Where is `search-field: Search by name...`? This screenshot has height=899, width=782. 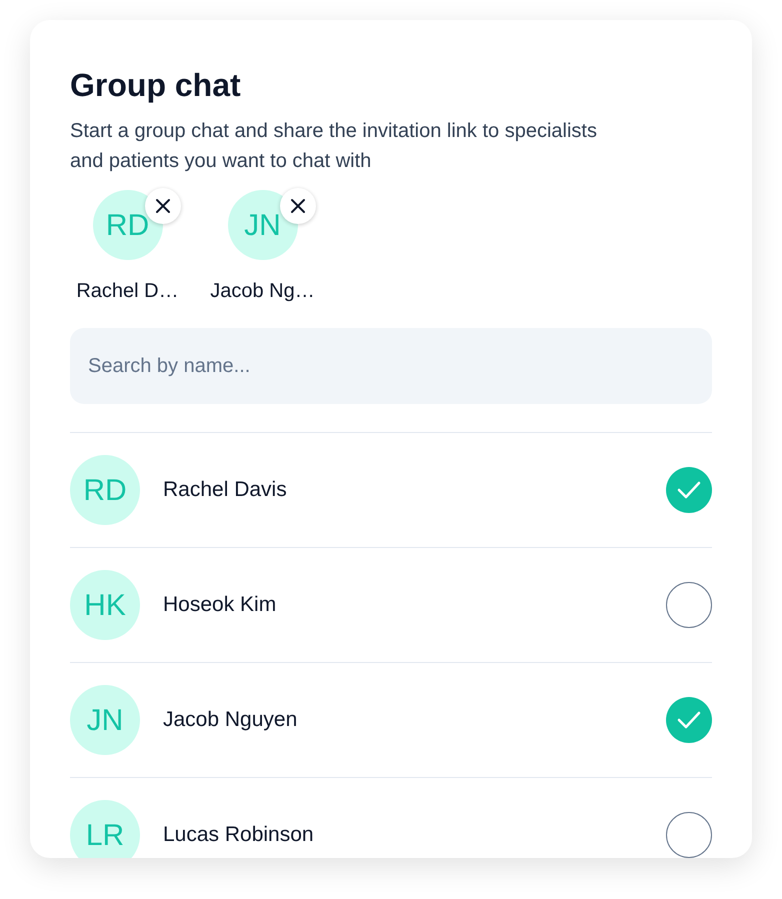
search-field: Search by name... is located at coordinates (391, 366).